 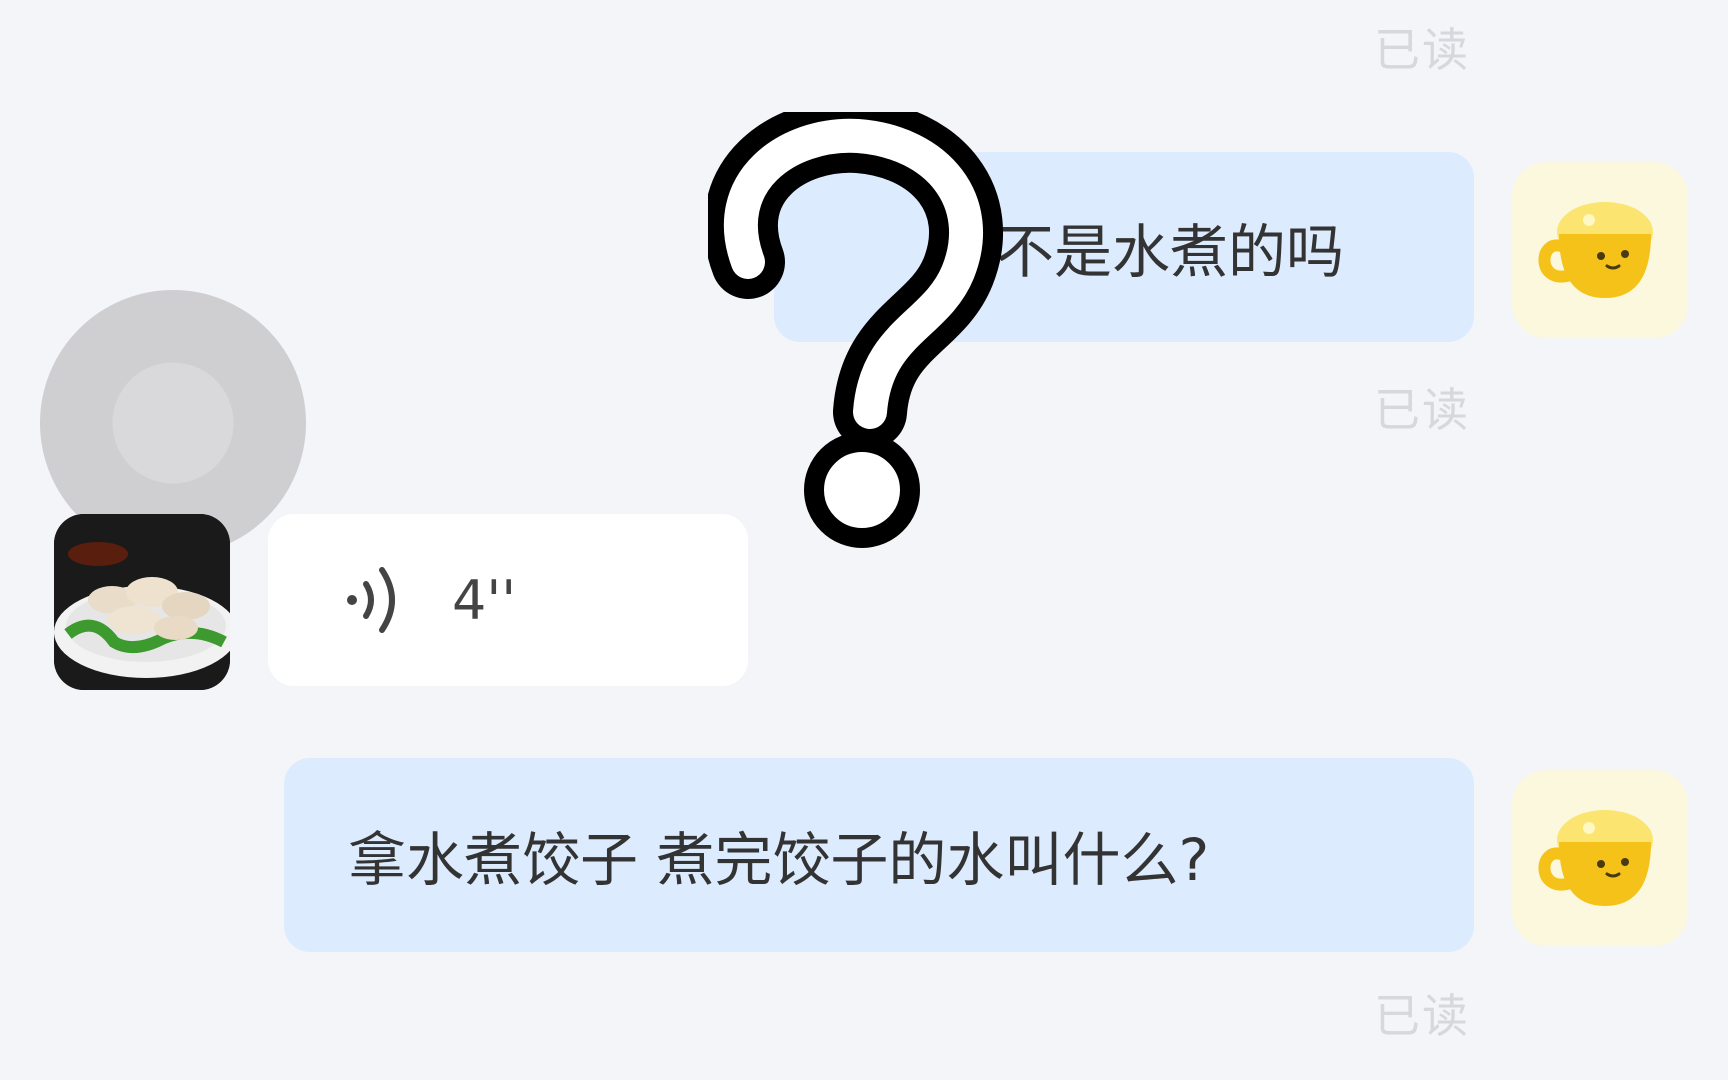 I want to click on incoming-voice-message: 4'', so click(x=508, y=600).